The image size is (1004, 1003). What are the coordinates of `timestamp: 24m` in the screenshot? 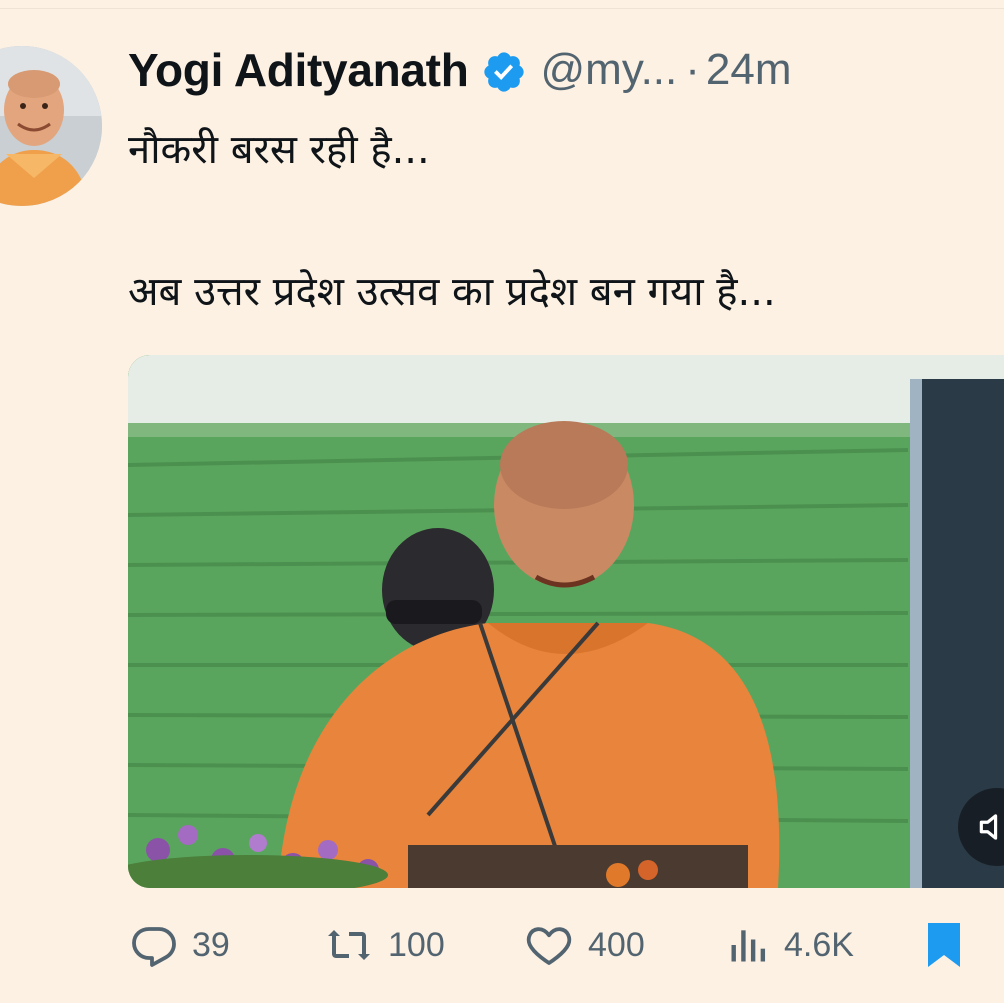 It's located at (749, 70).